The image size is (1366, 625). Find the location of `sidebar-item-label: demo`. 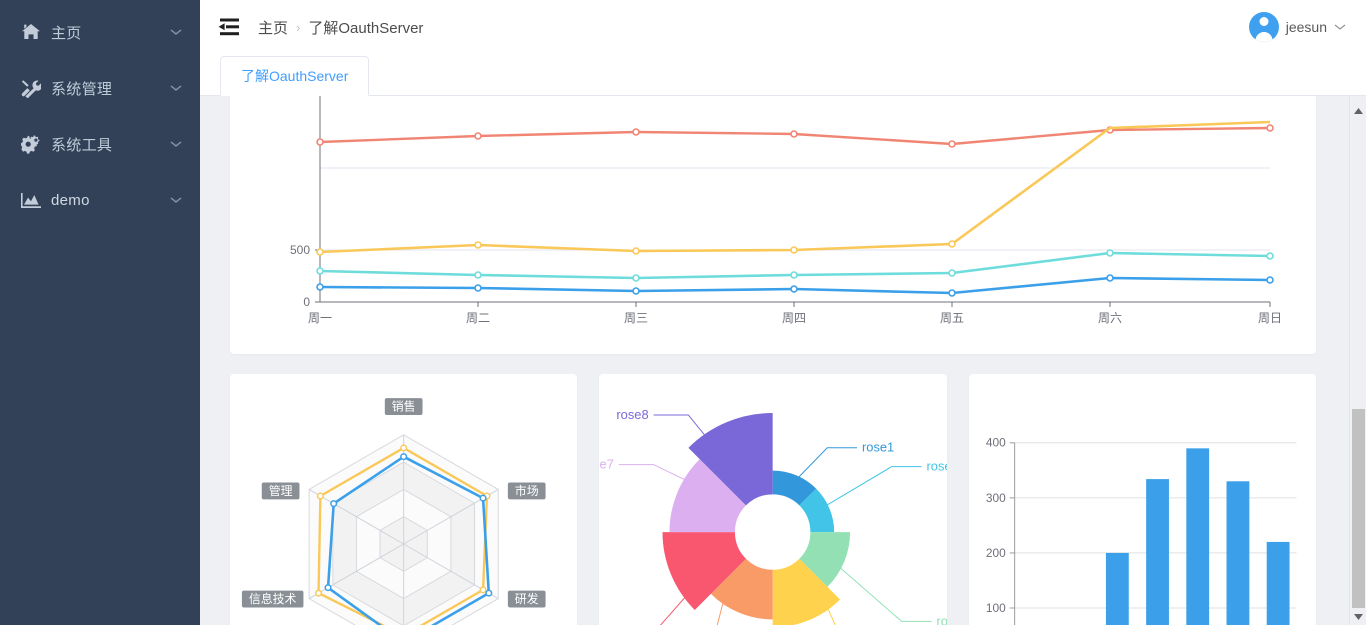

sidebar-item-label: demo is located at coordinates (70, 200).